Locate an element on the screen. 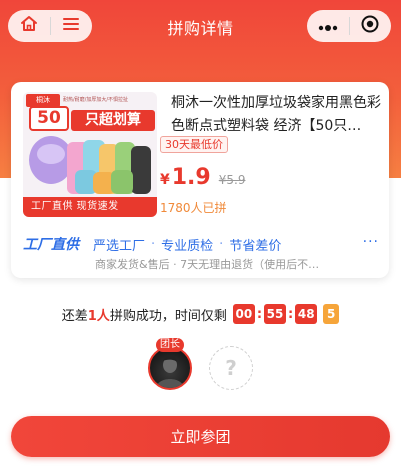  price-row: ¥ 1.9 ¥5.9 is located at coordinates (202, 177).